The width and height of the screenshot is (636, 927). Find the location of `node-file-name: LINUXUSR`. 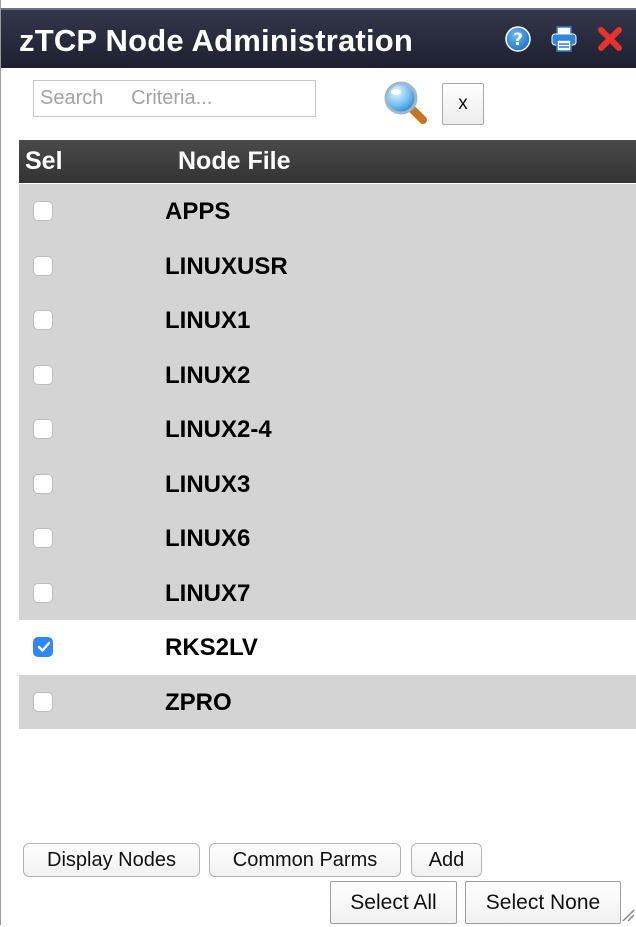

node-file-name: LINUXUSR is located at coordinates (226, 266).